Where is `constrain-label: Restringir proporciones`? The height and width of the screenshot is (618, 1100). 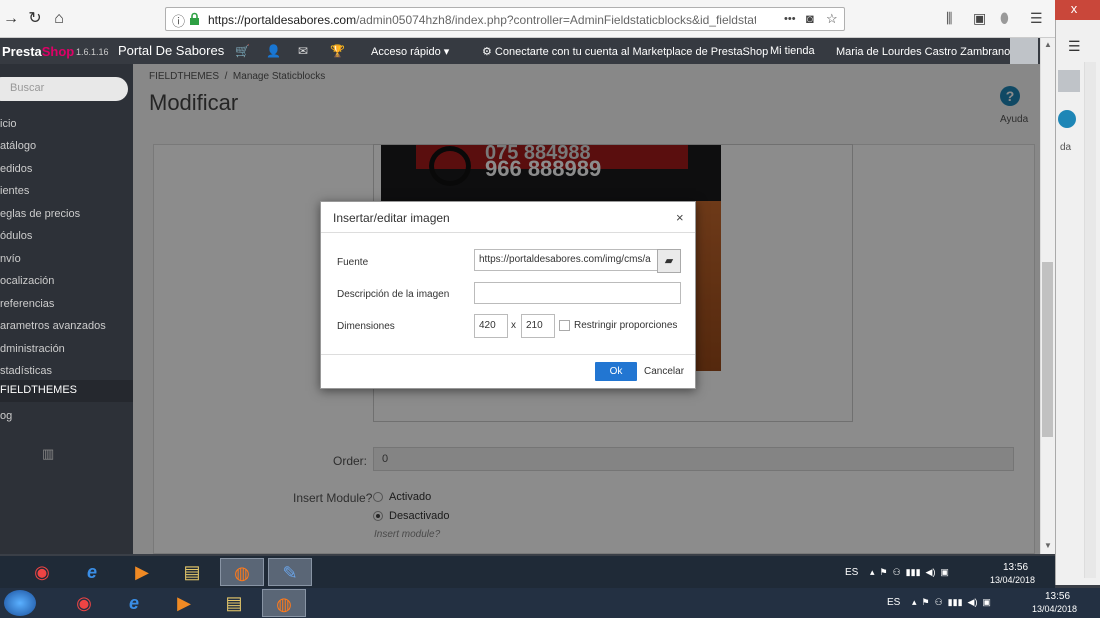 constrain-label: Restringir proporciones is located at coordinates (625, 325).